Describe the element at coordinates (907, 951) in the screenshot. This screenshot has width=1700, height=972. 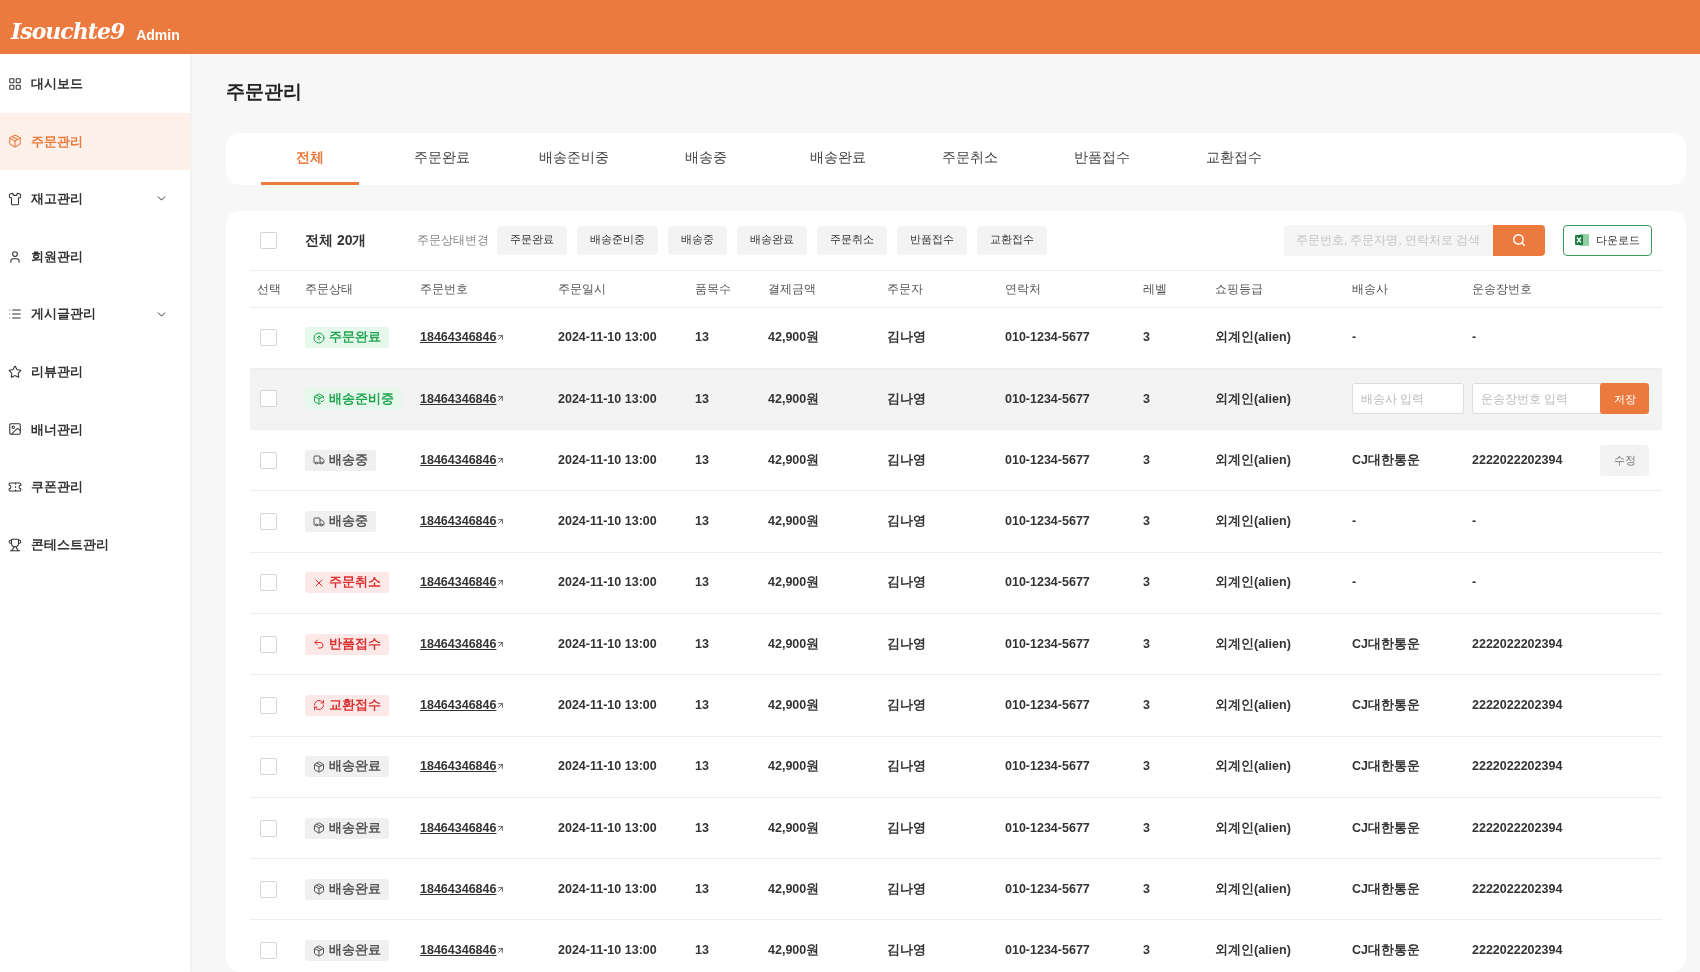
I see `buyer-name: 김나영` at that location.